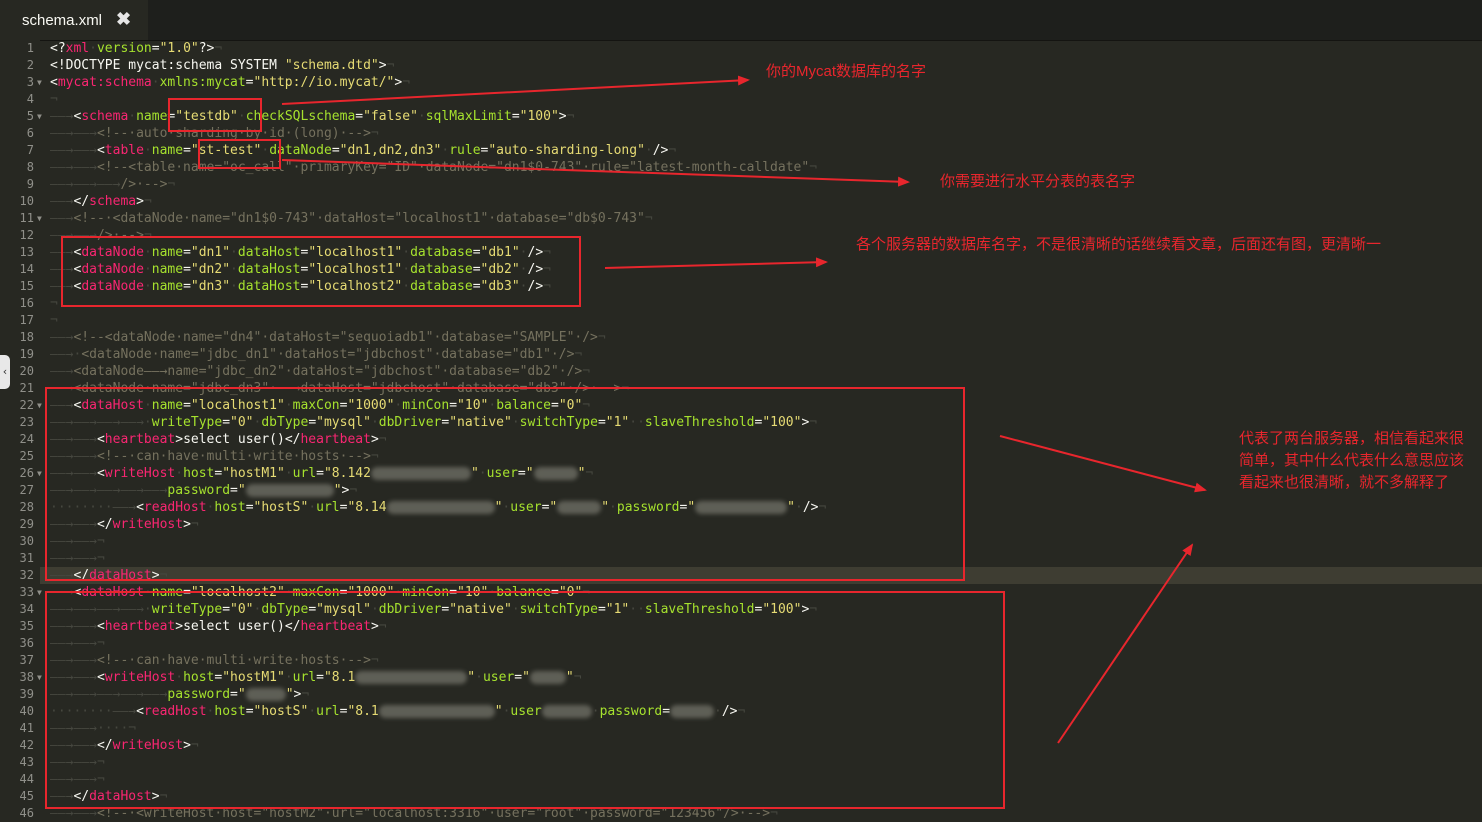 Image resolution: width=1482 pixels, height=822 pixels. What do you see at coordinates (595, 173) in the screenshot?
I see `arrow-table-name` at bounding box center [595, 173].